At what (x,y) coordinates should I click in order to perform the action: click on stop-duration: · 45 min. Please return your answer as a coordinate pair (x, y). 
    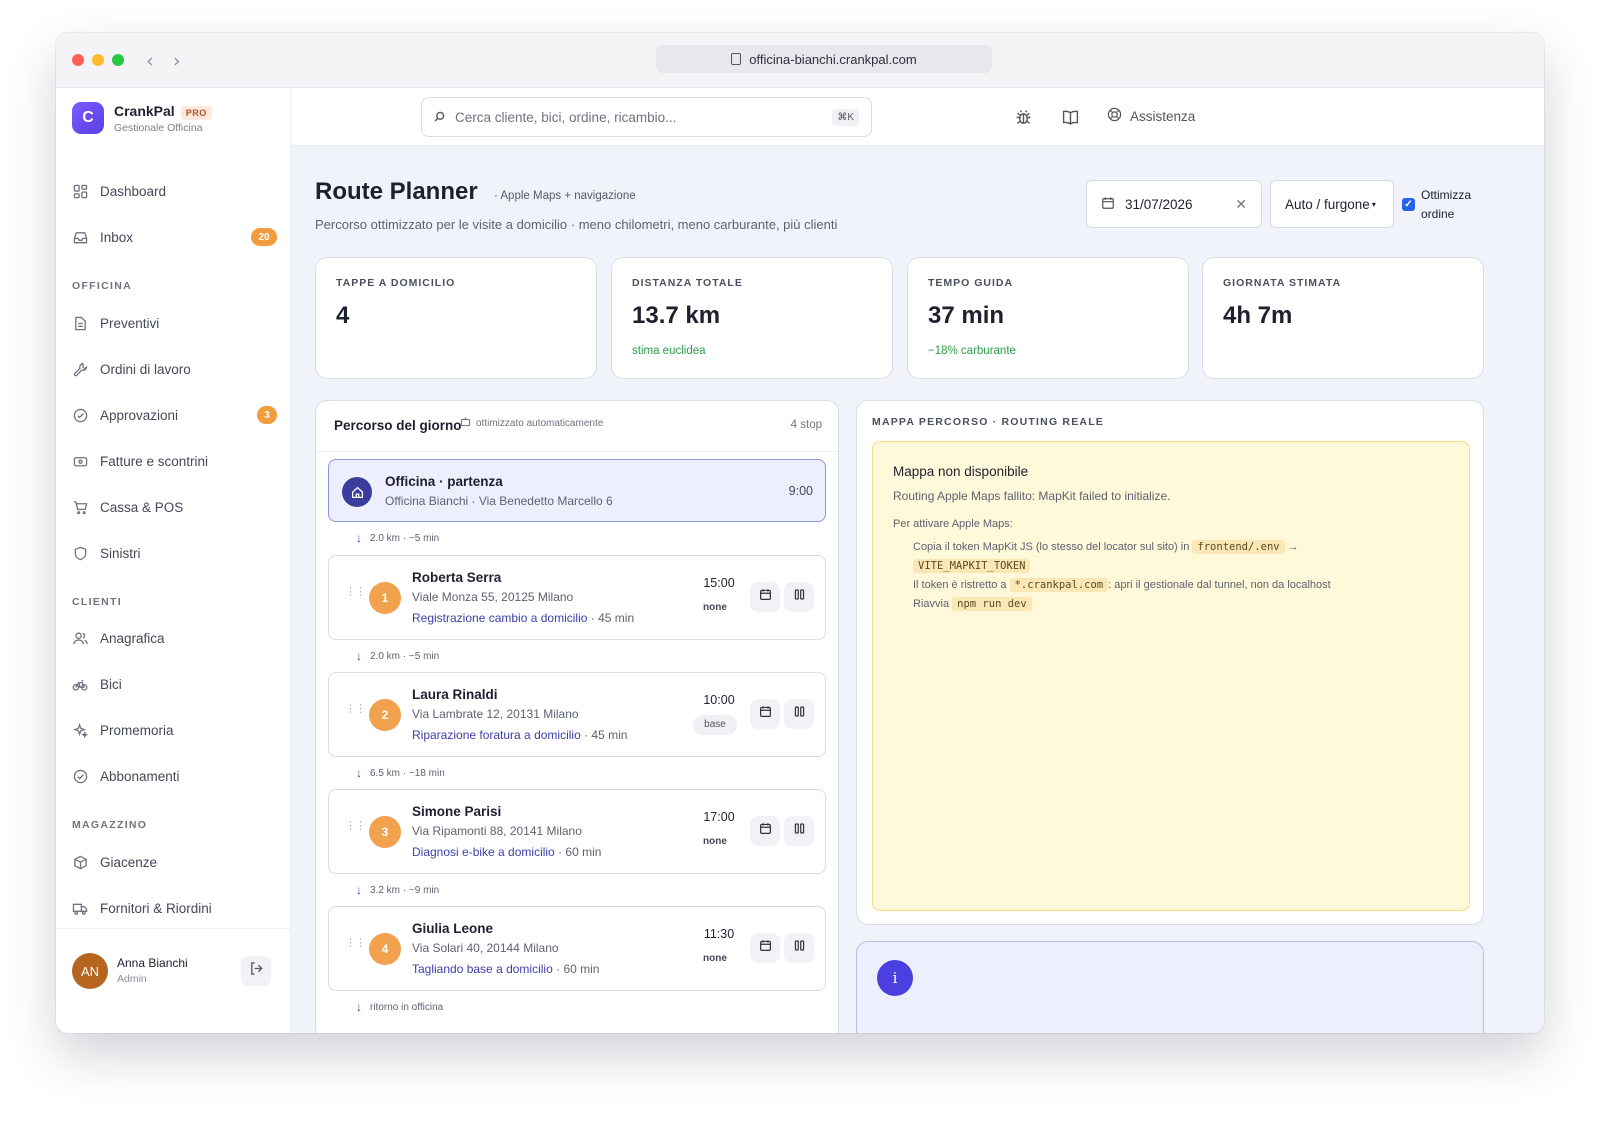
    Looking at the image, I should click on (606, 735).